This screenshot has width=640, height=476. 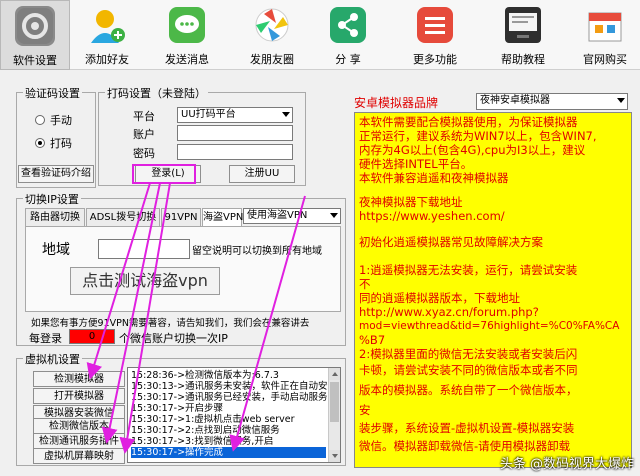 I want to click on more-functions-icon, so click(x=435, y=25).